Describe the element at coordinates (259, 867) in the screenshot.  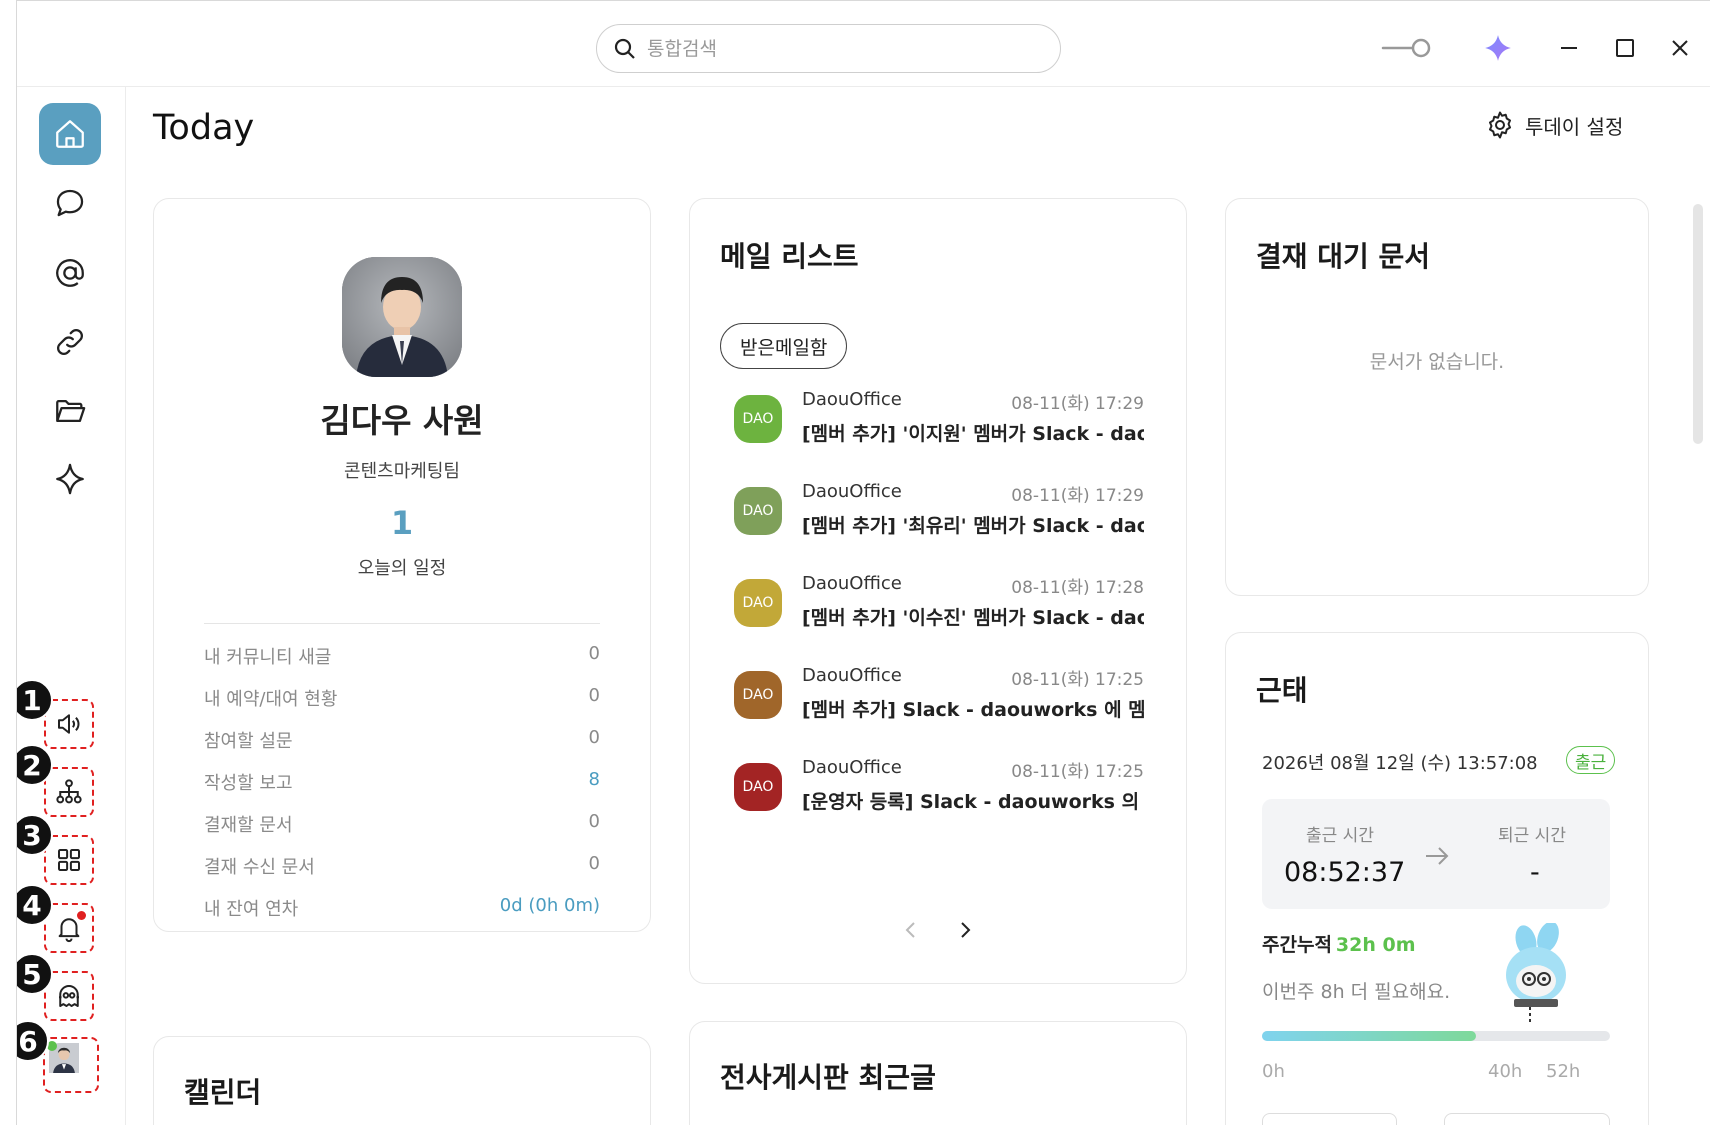
I see `stat-label: 결재 수신 문서` at that location.